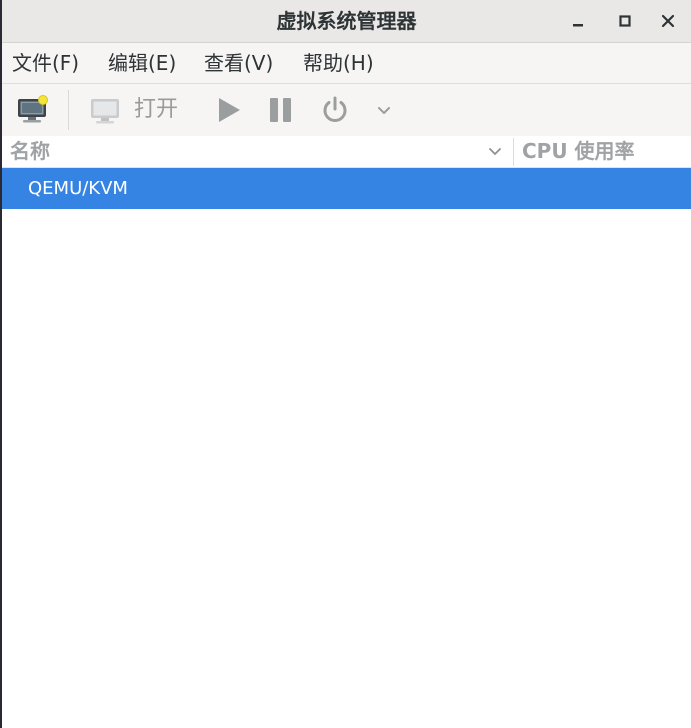  What do you see at coordinates (346, 152) in the screenshot?
I see `column-header: 名称 CPU 使用率` at bounding box center [346, 152].